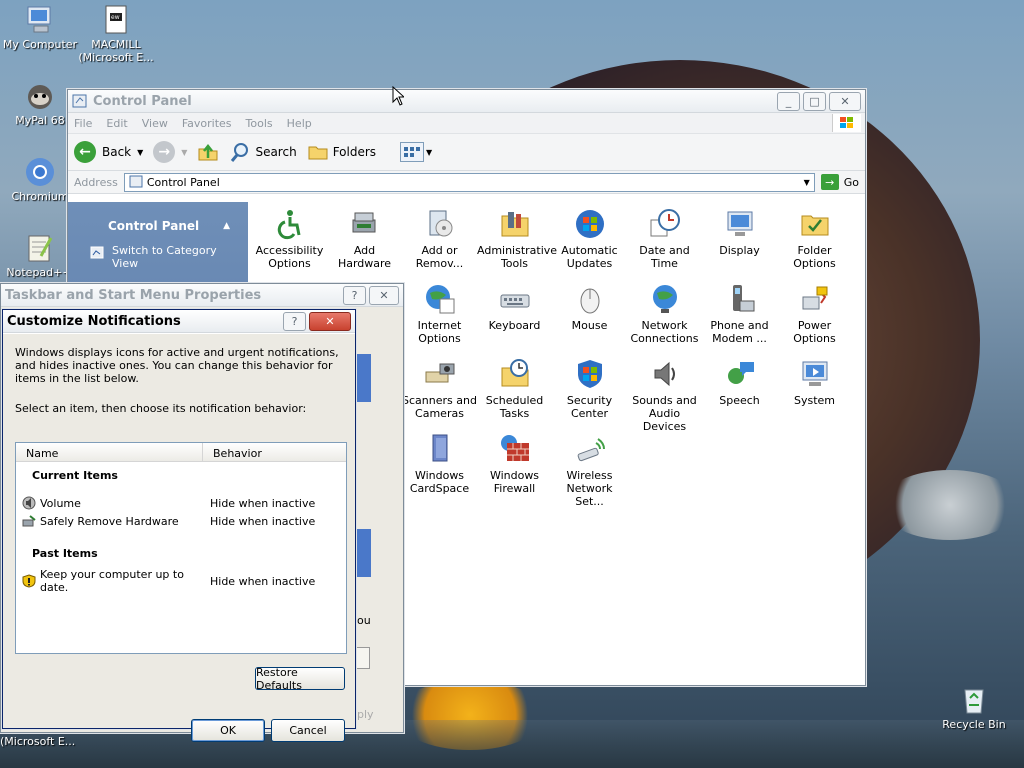 The image size is (1024, 768). Describe the element at coordinates (136, 182) in the screenshot. I see `control-panel-small-icon` at that location.